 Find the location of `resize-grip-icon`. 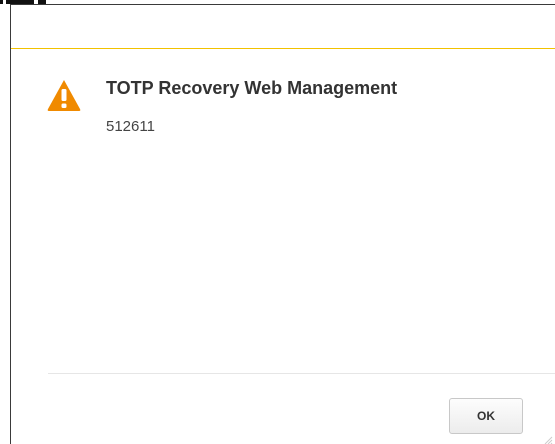

resize-grip-icon is located at coordinates (548, 438).